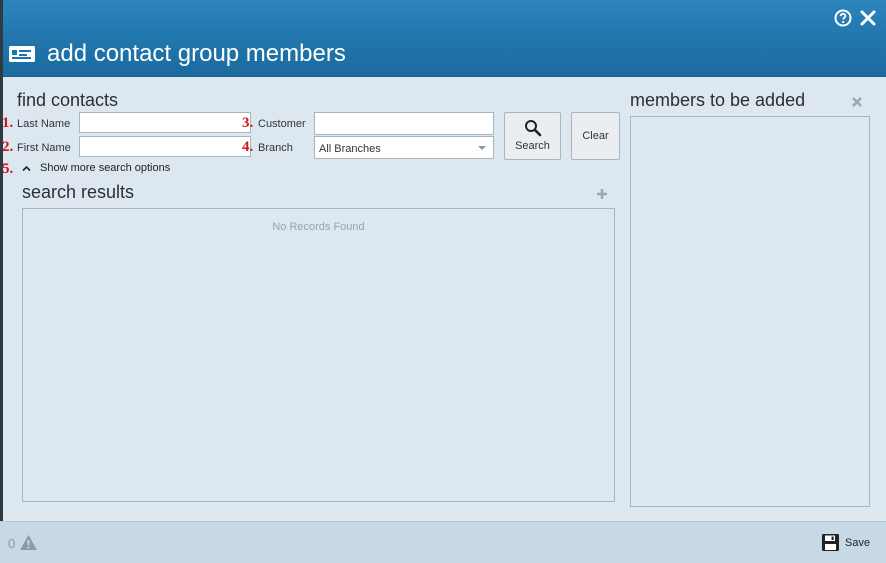 The height and width of the screenshot is (563, 886). I want to click on save-button-label: Save, so click(858, 543).